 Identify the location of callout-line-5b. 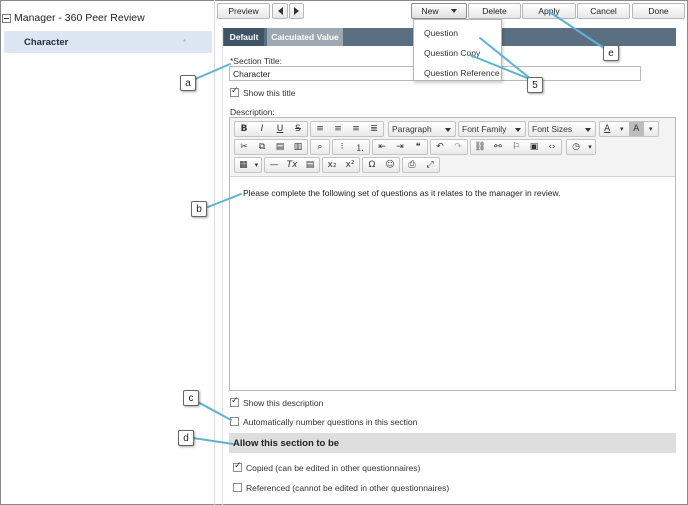
(501, 67).